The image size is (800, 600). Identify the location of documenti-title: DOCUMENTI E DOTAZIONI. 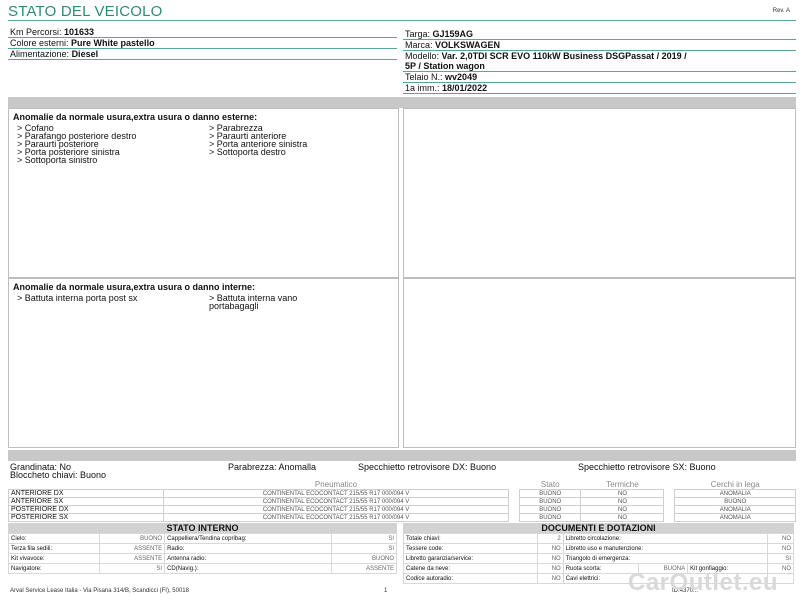
(598, 528).